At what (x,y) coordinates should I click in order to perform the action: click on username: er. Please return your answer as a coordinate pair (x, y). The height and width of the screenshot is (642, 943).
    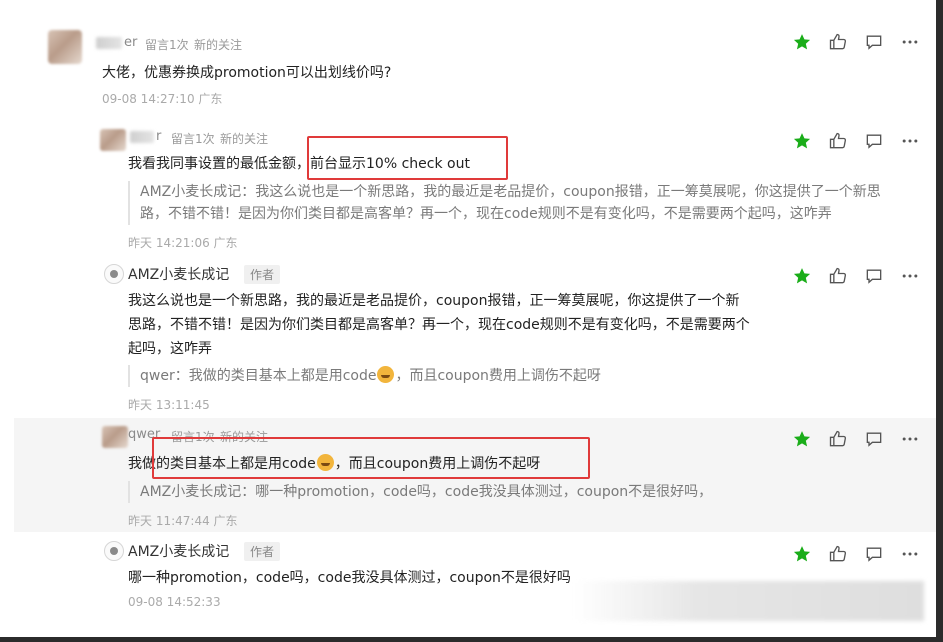
    Looking at the image, I should click on (130, 42).